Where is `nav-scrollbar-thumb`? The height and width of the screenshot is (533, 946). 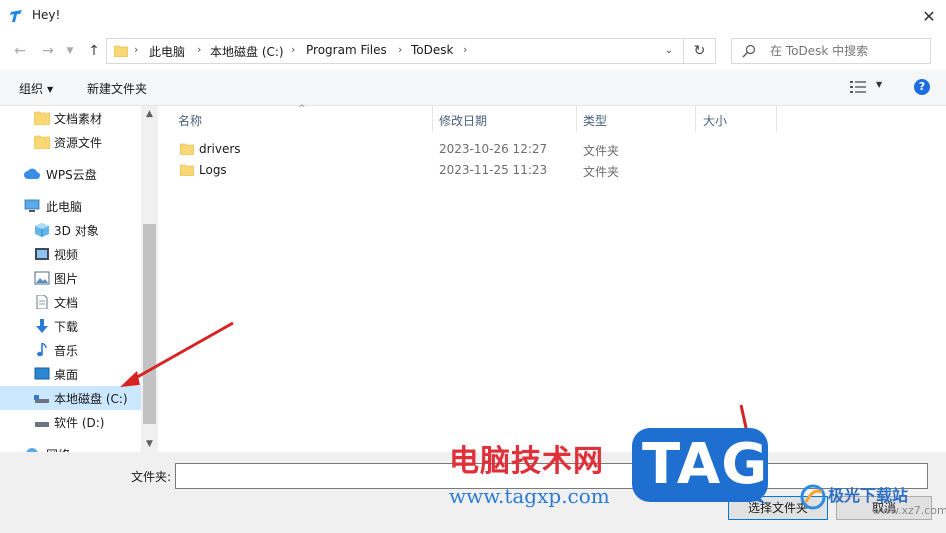 nav-scrollbar-thumb is located at coordinates (149, 324).